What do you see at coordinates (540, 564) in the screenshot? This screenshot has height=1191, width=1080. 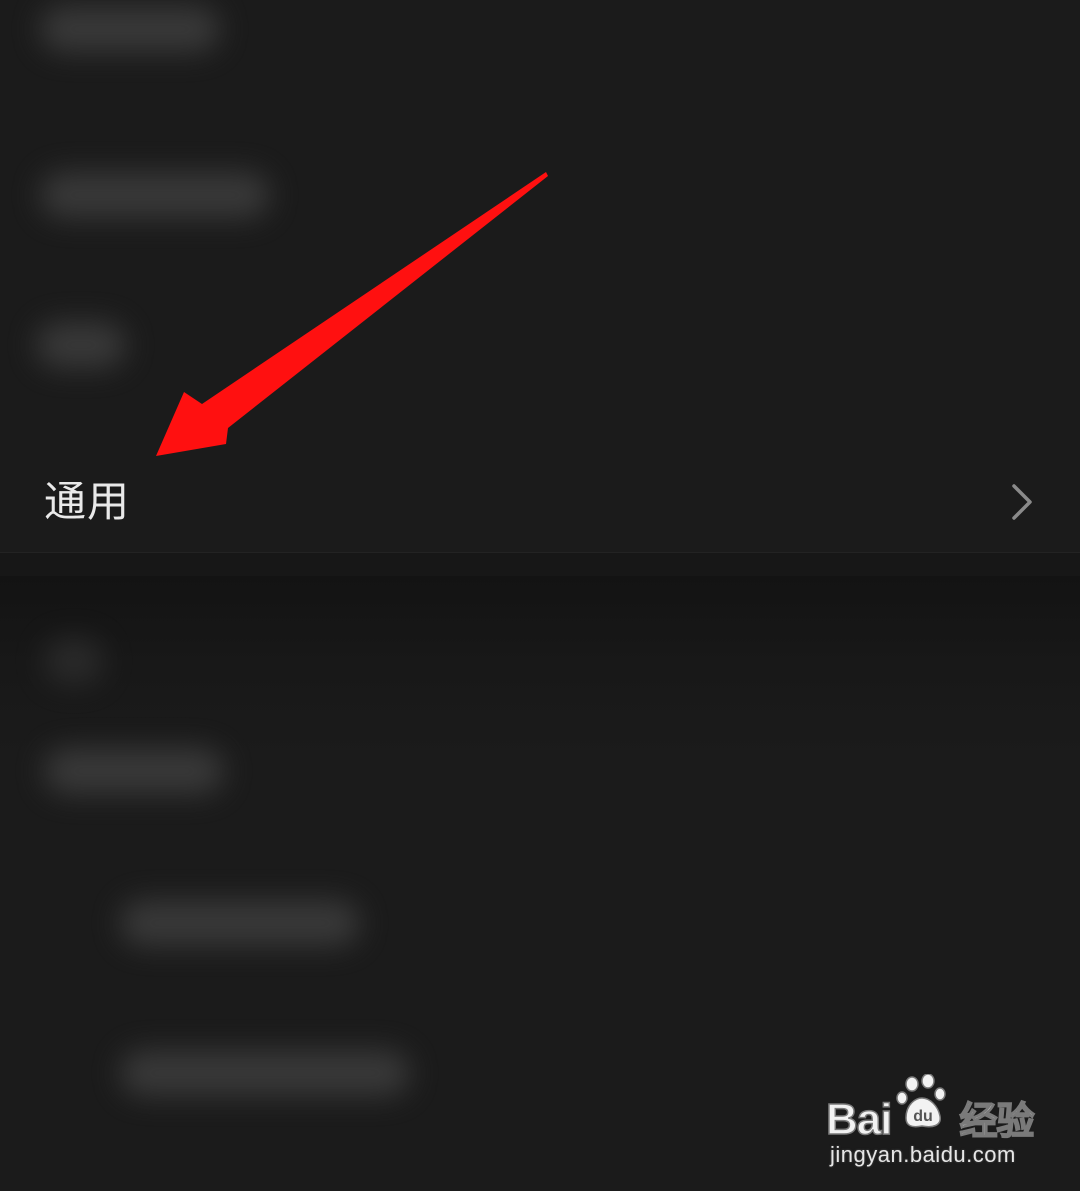 I see `section-divider` at bounding box center [540, 564].